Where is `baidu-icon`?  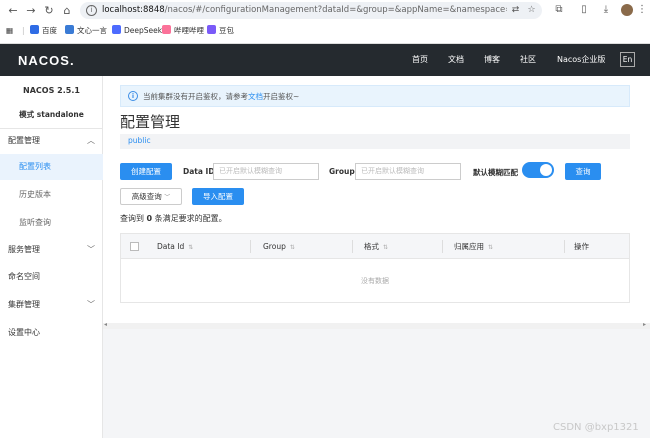 baidu-icon is located at coordinates (34, 29).